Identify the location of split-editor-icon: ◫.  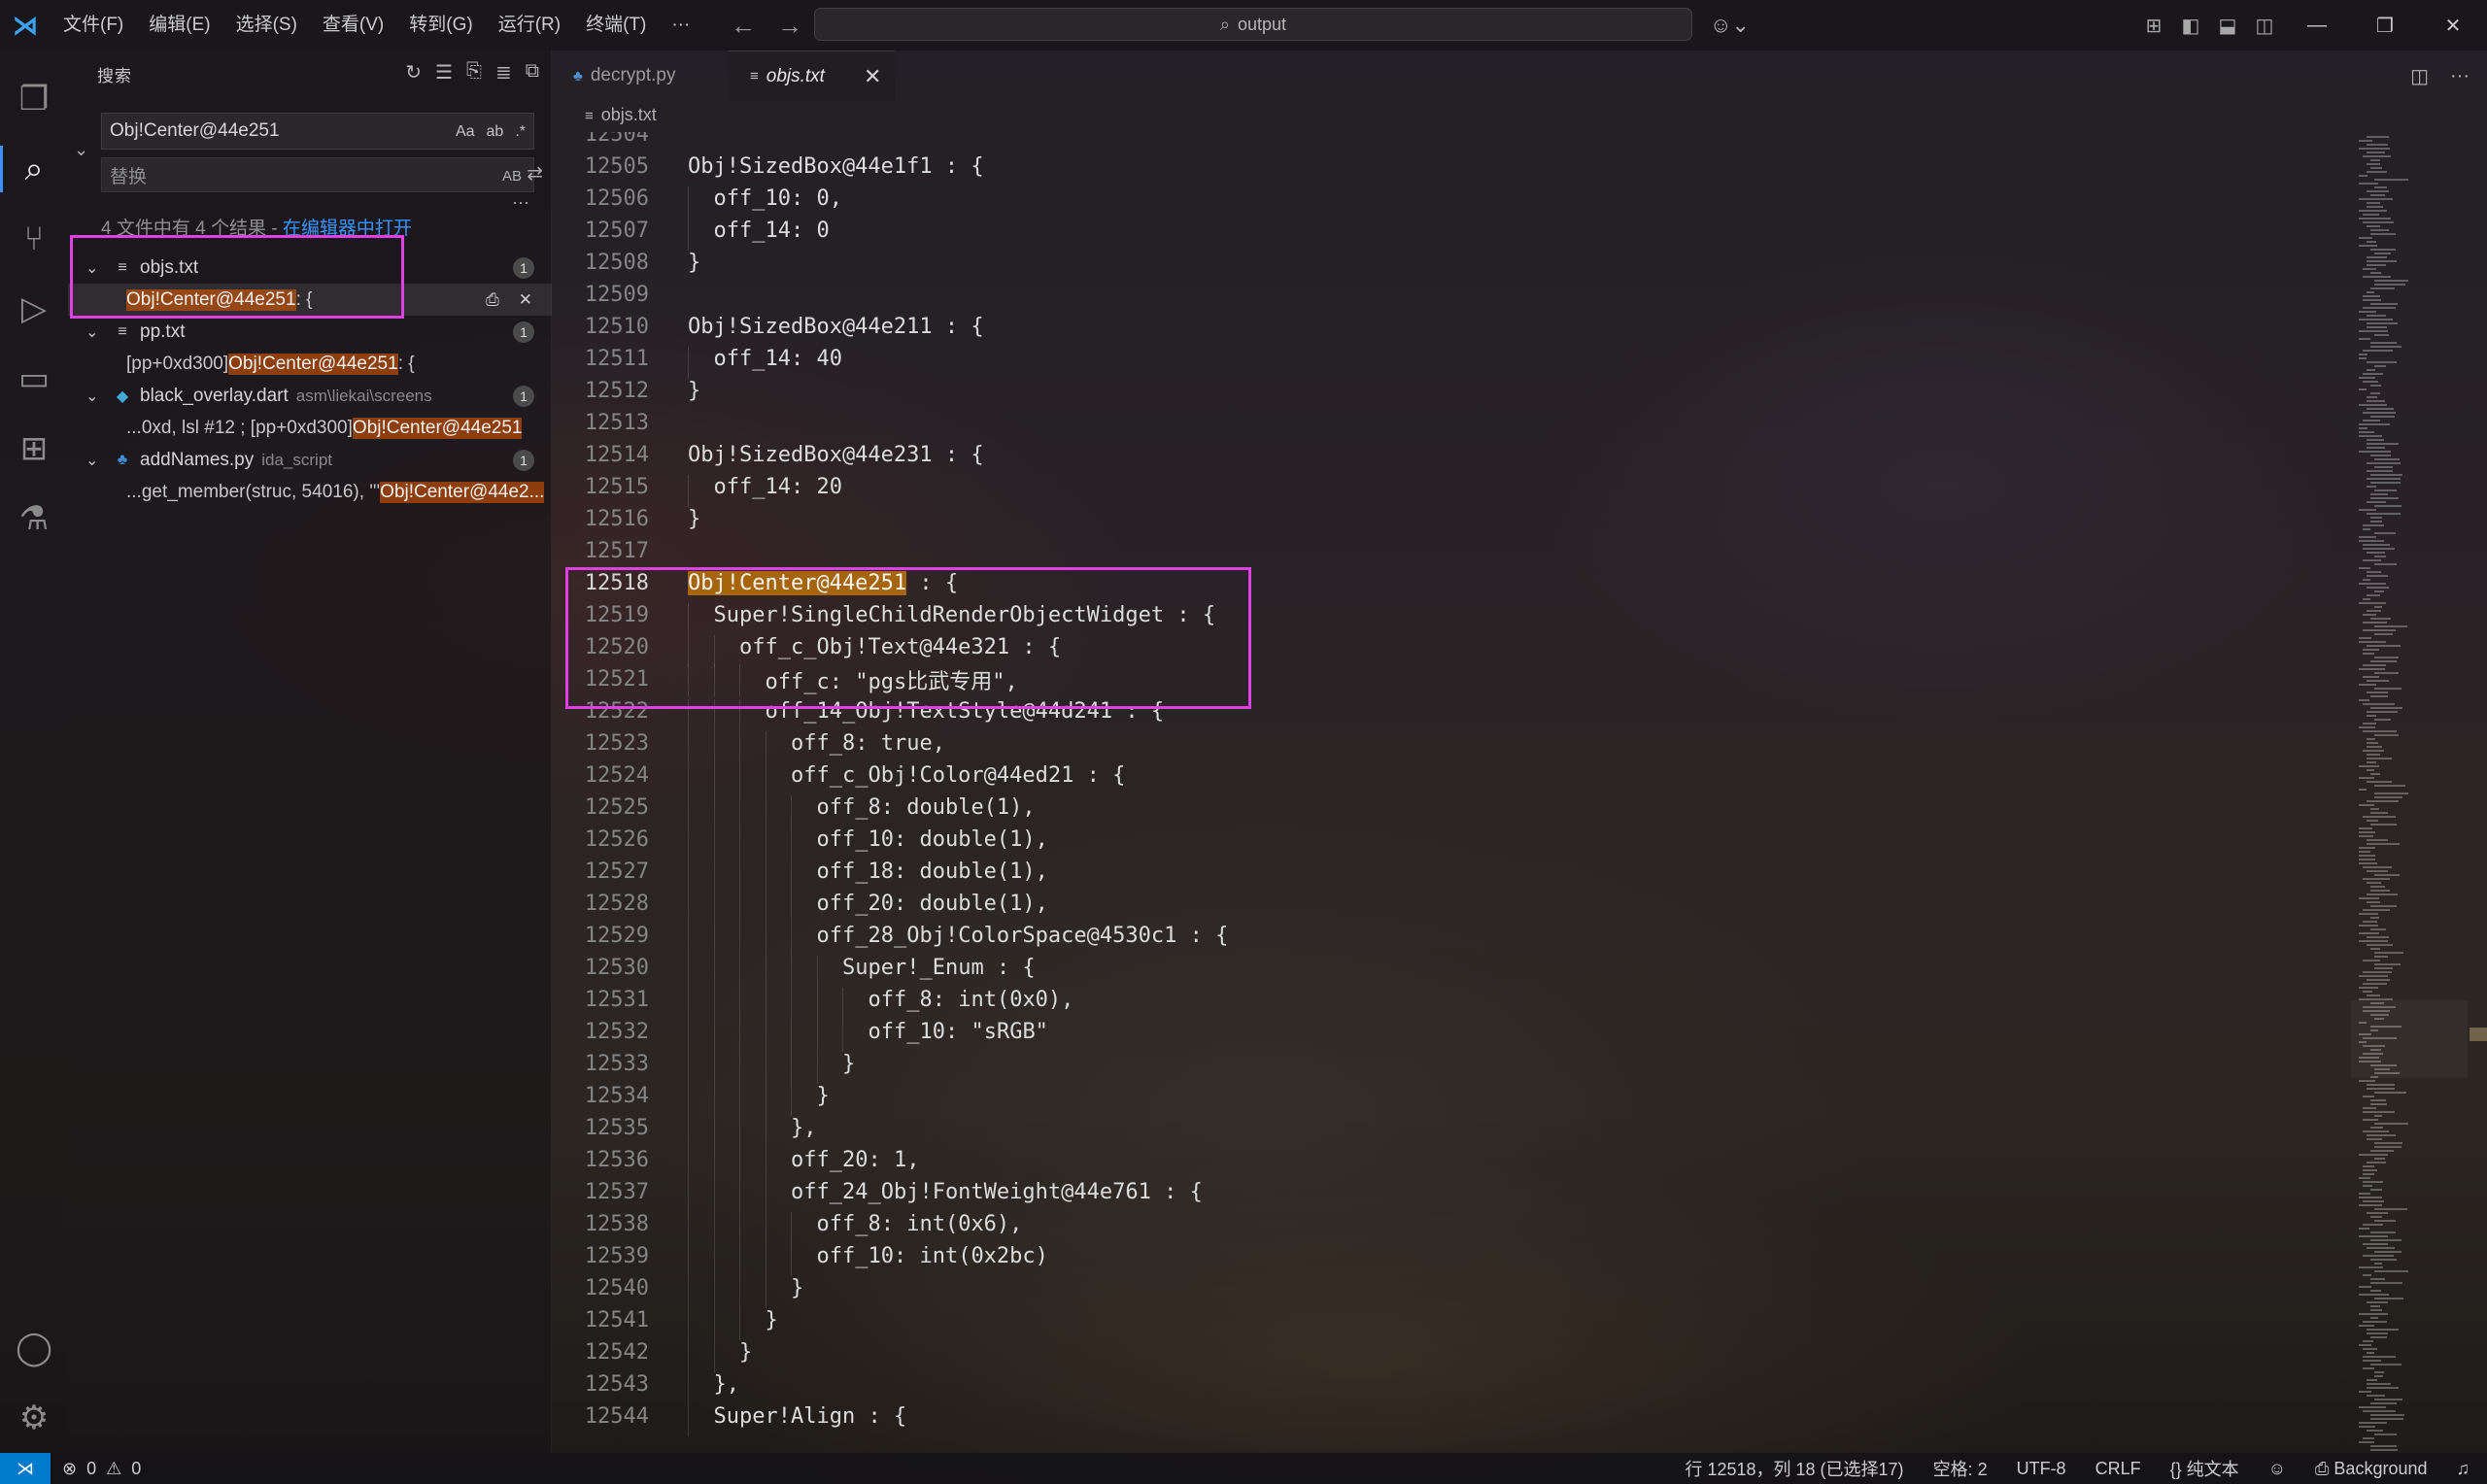
(2419, 76).